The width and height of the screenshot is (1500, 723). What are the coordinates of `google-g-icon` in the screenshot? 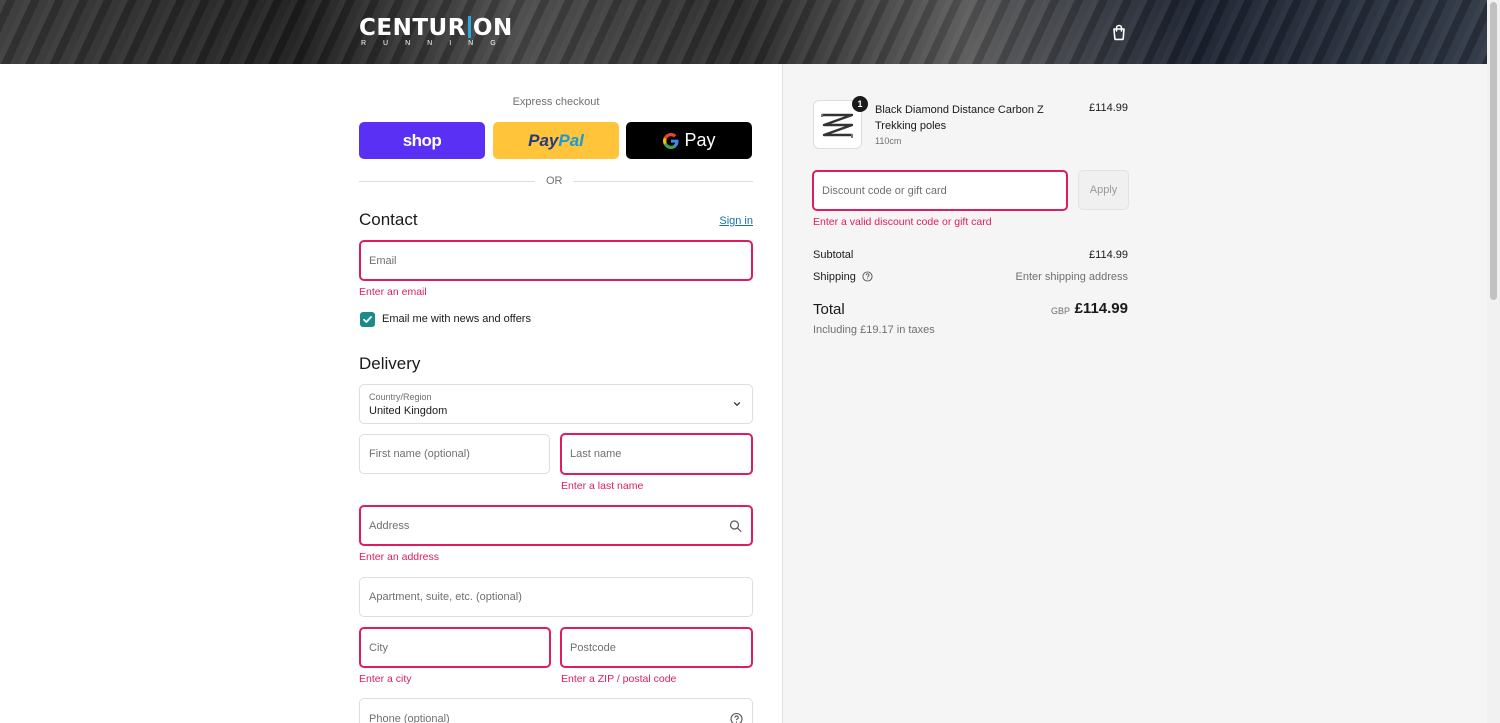 It's located at (671, 140).